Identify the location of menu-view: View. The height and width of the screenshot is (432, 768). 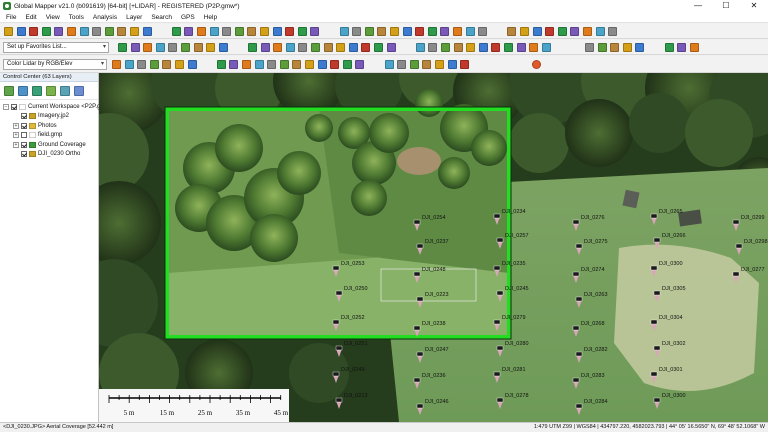
(53, 17).